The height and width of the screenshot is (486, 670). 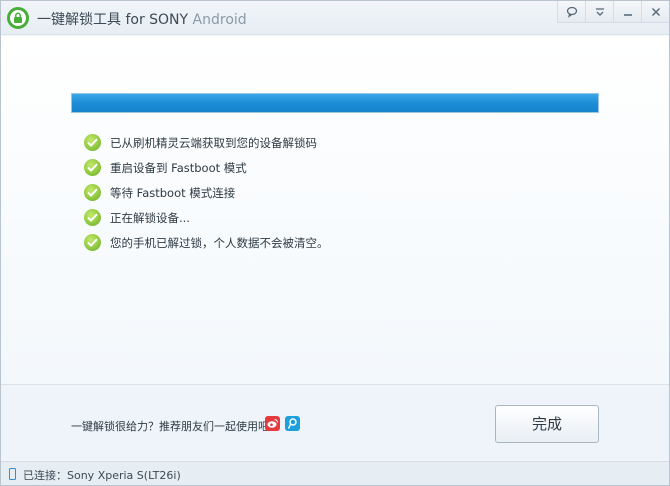 I want to click on close-button, so click(x=655, y=12).